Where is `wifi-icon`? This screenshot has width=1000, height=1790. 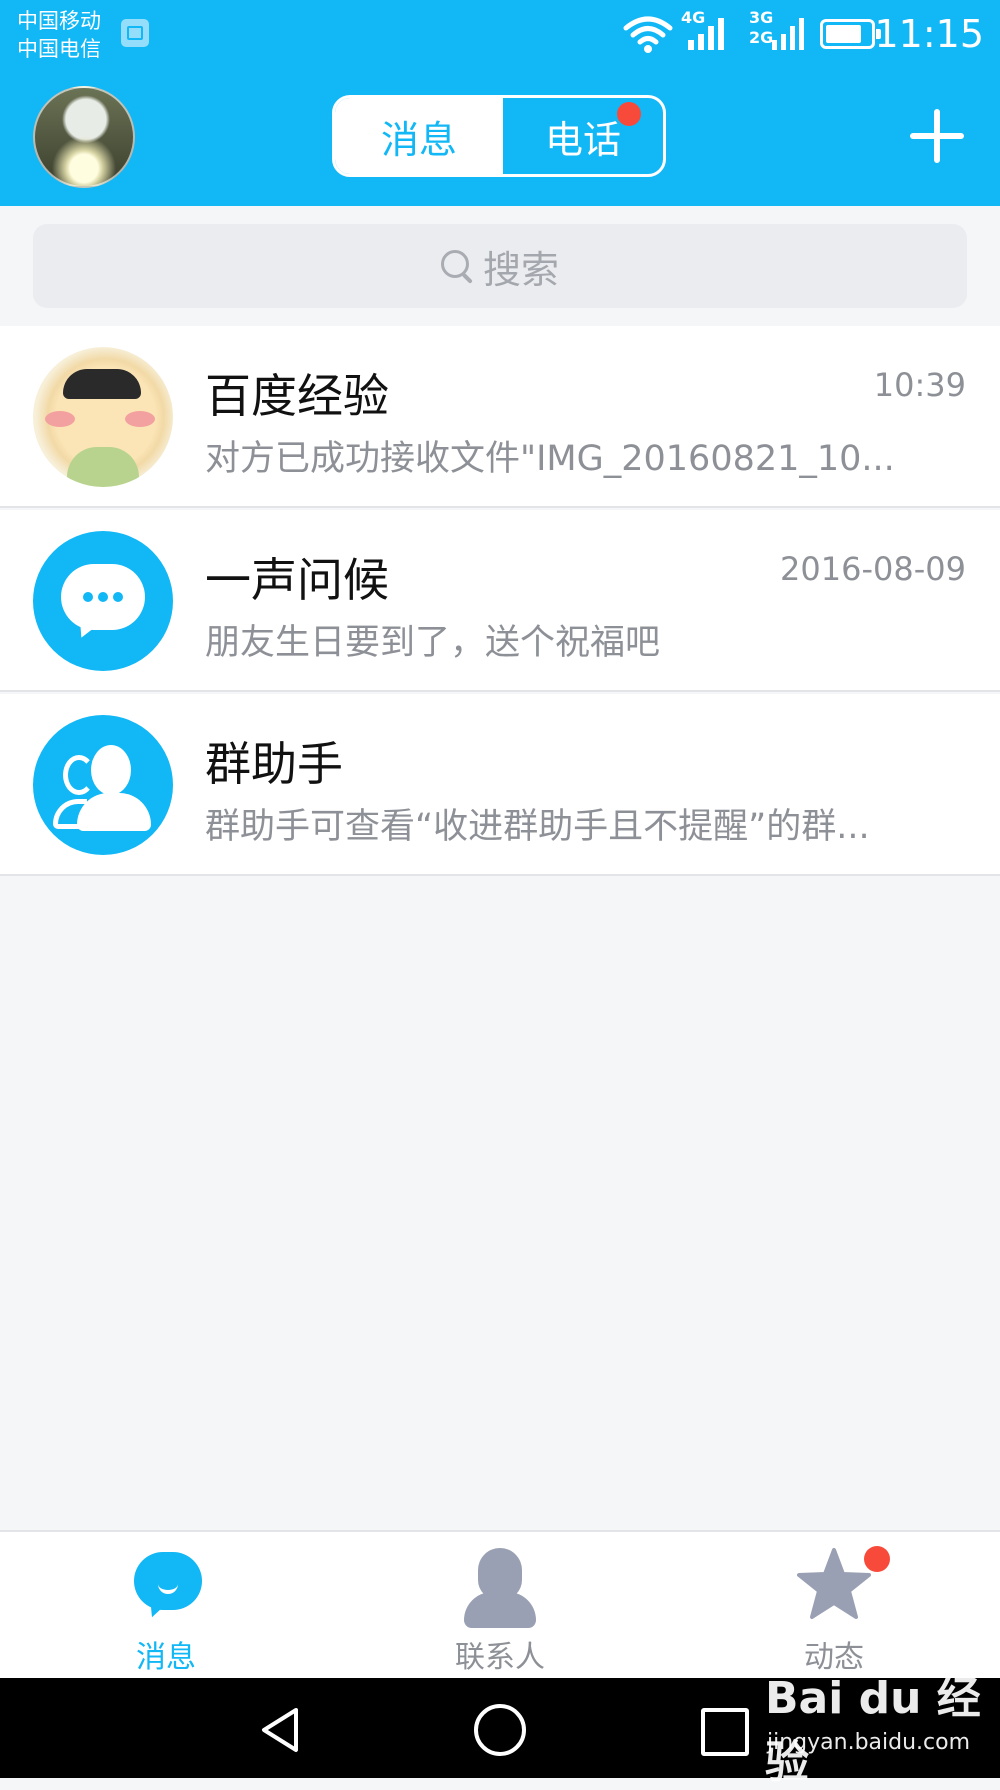 wifi-icon is located at coordinates (648, 34).